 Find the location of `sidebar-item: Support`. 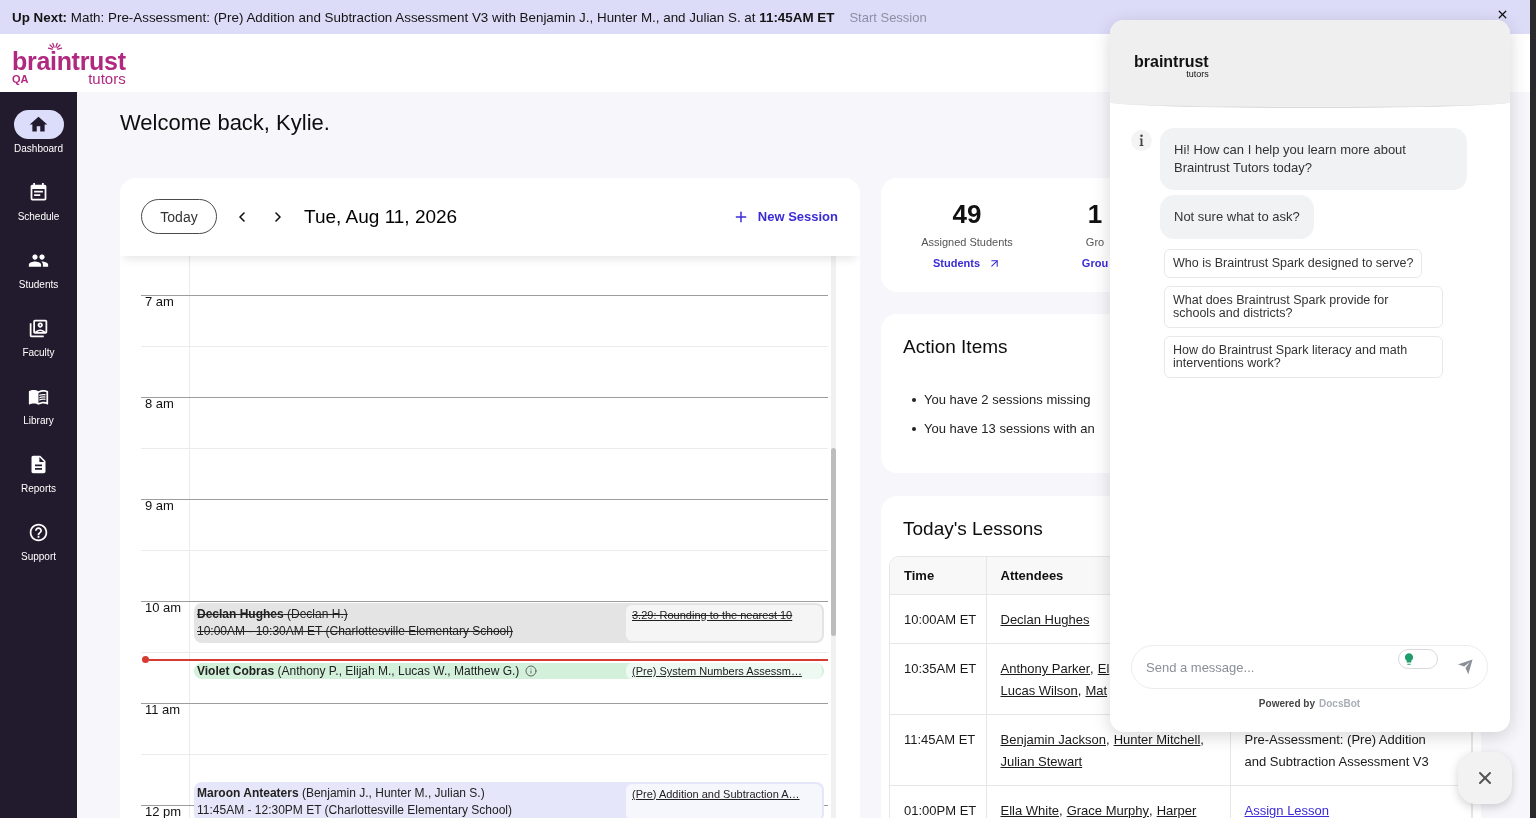

sidebar-item: Support is located at coordinates (38, 540).